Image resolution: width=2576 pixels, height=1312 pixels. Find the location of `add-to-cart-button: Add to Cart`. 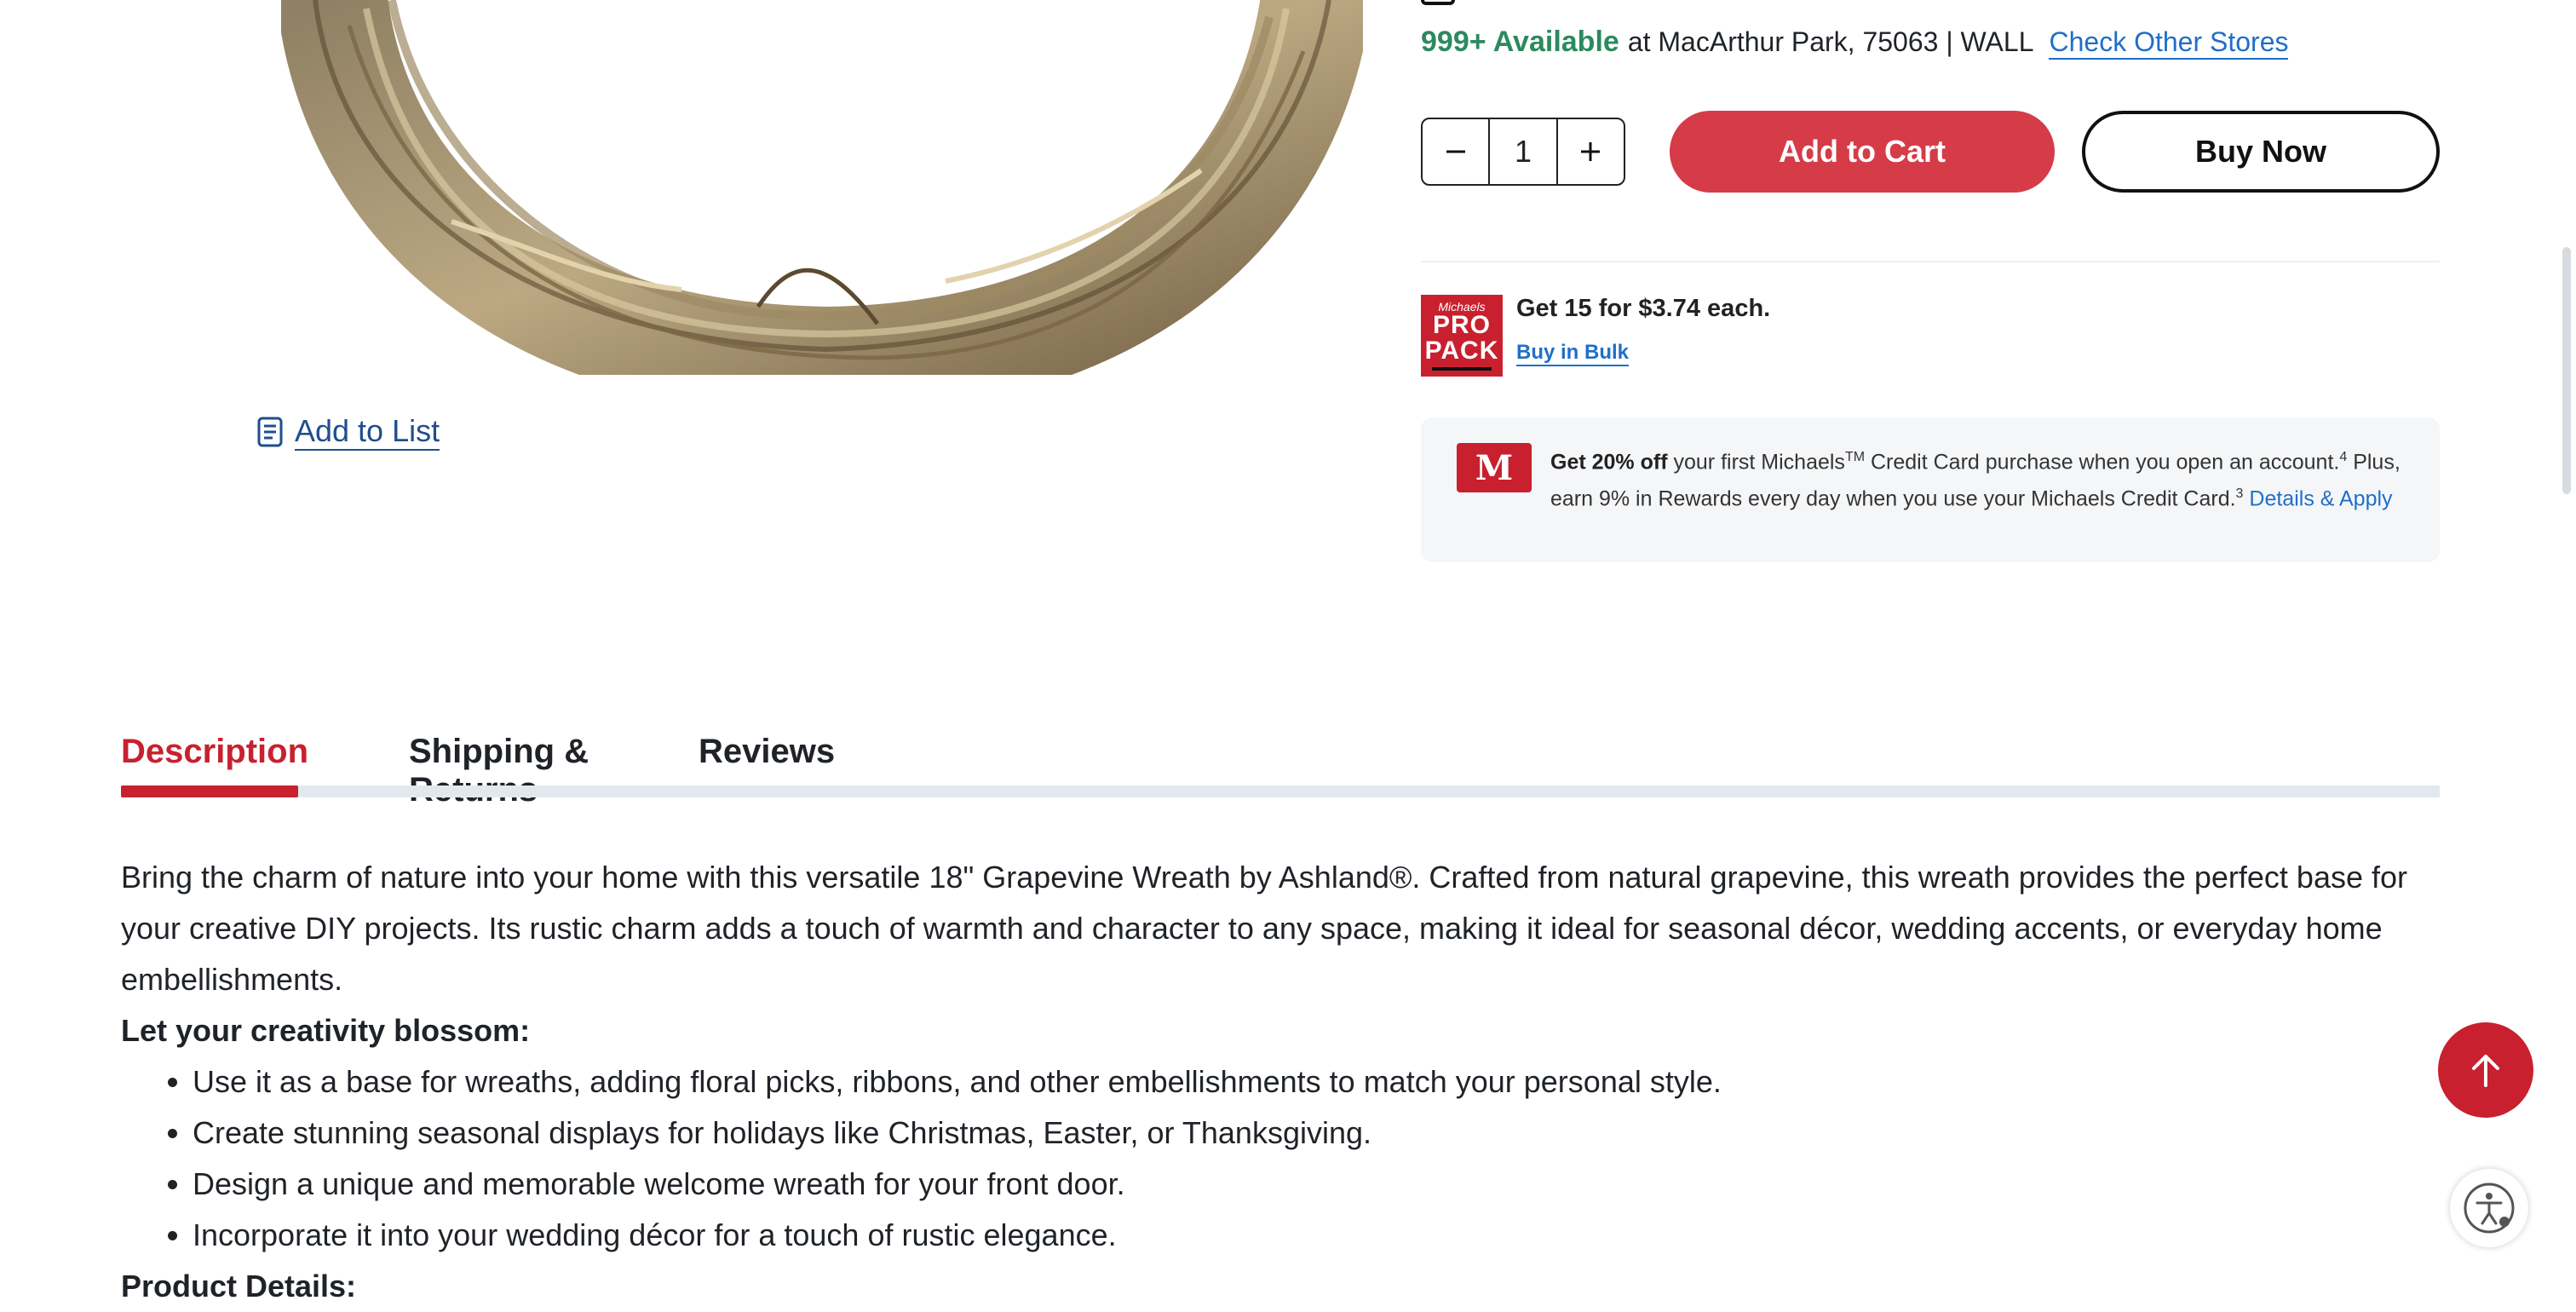

add-to-cart-button: Add to Cart is located at coordinates (1863, 152).